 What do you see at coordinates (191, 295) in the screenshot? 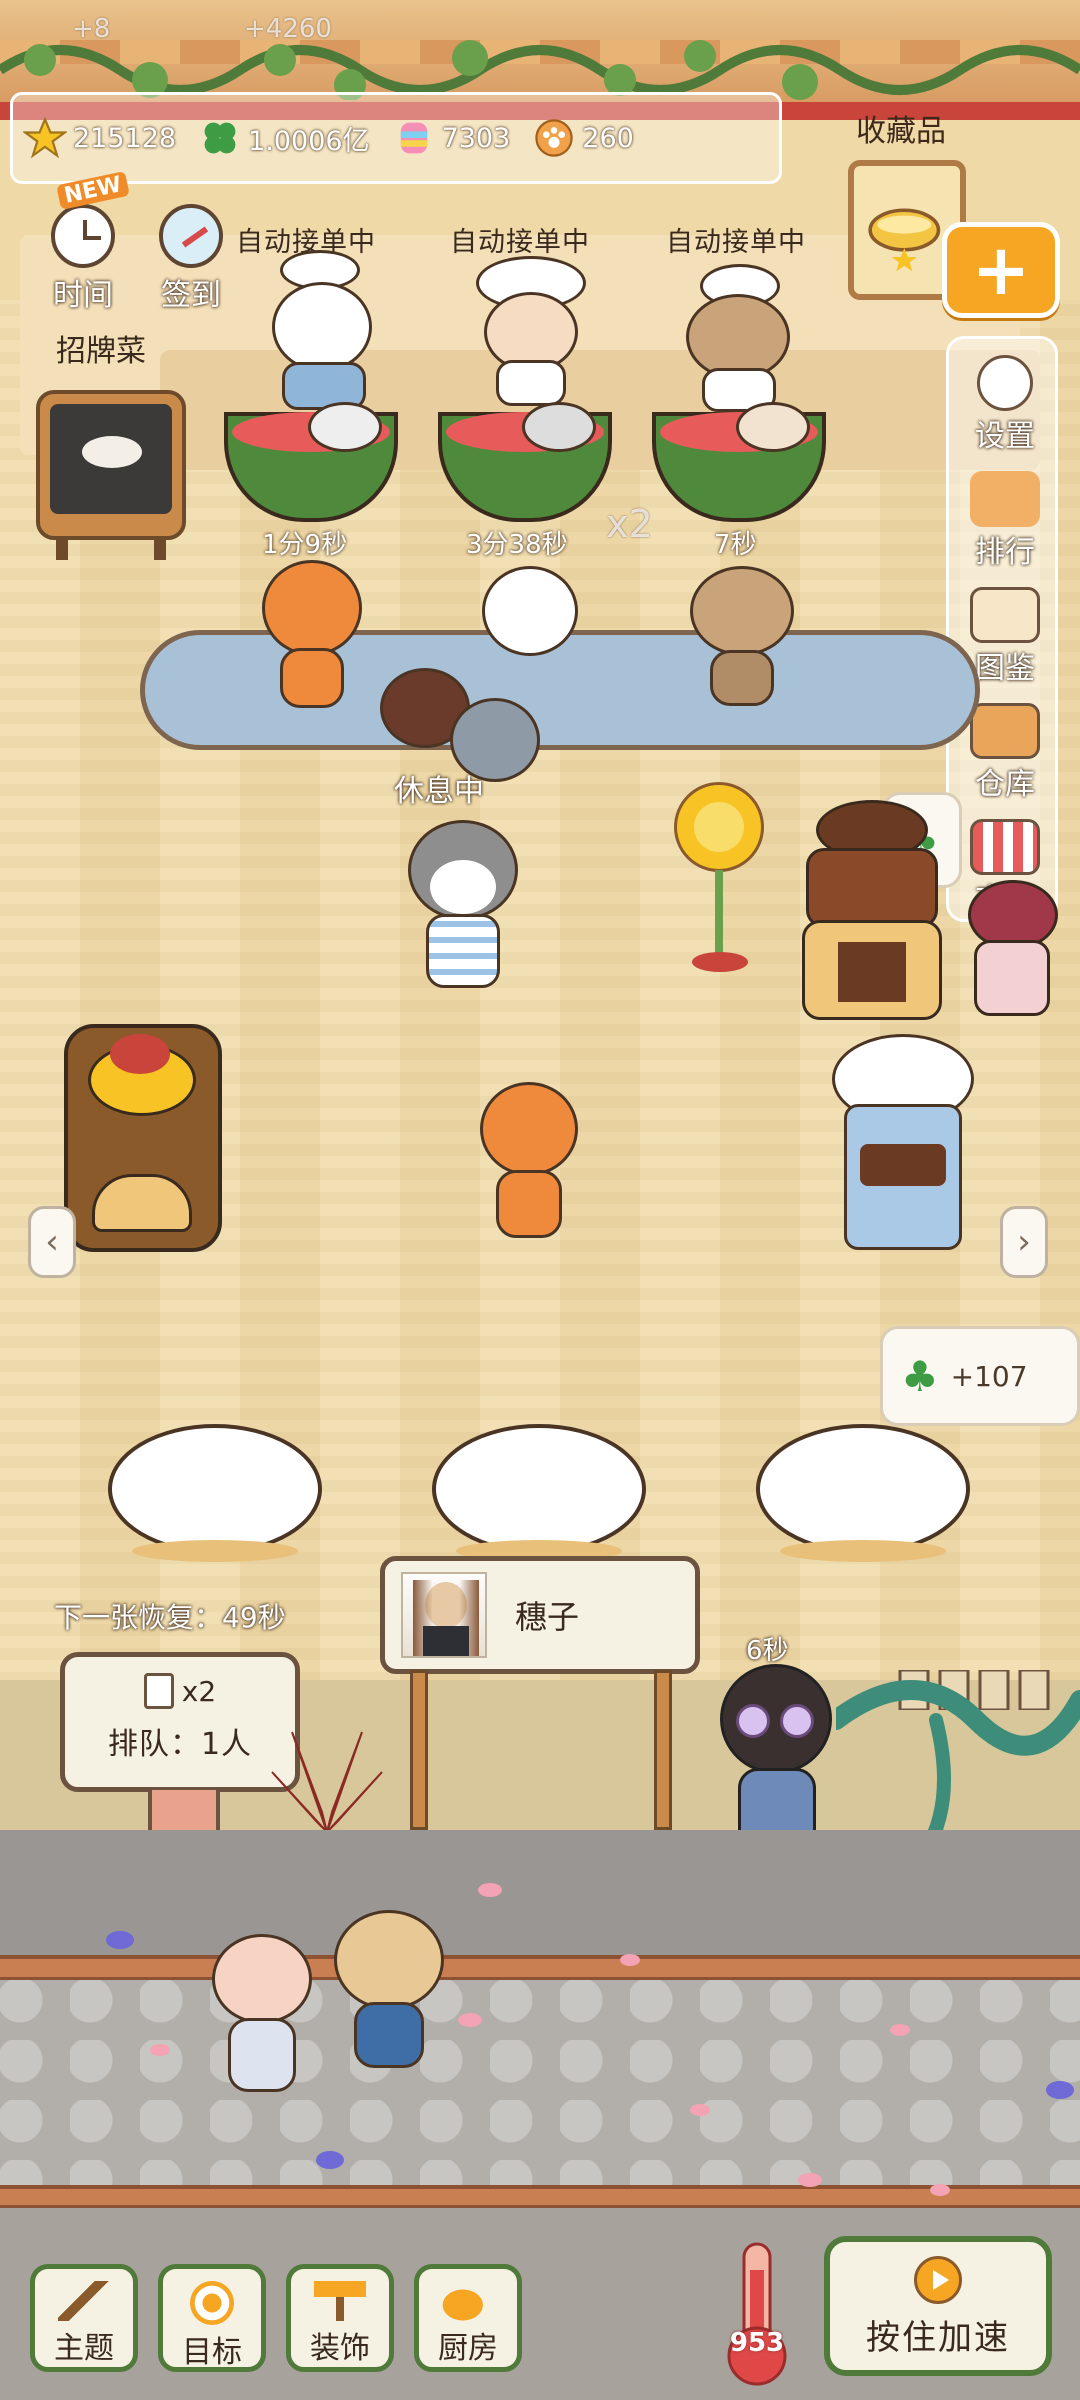
I see `checkin-label: 签到` at bounding box center [191, 295].